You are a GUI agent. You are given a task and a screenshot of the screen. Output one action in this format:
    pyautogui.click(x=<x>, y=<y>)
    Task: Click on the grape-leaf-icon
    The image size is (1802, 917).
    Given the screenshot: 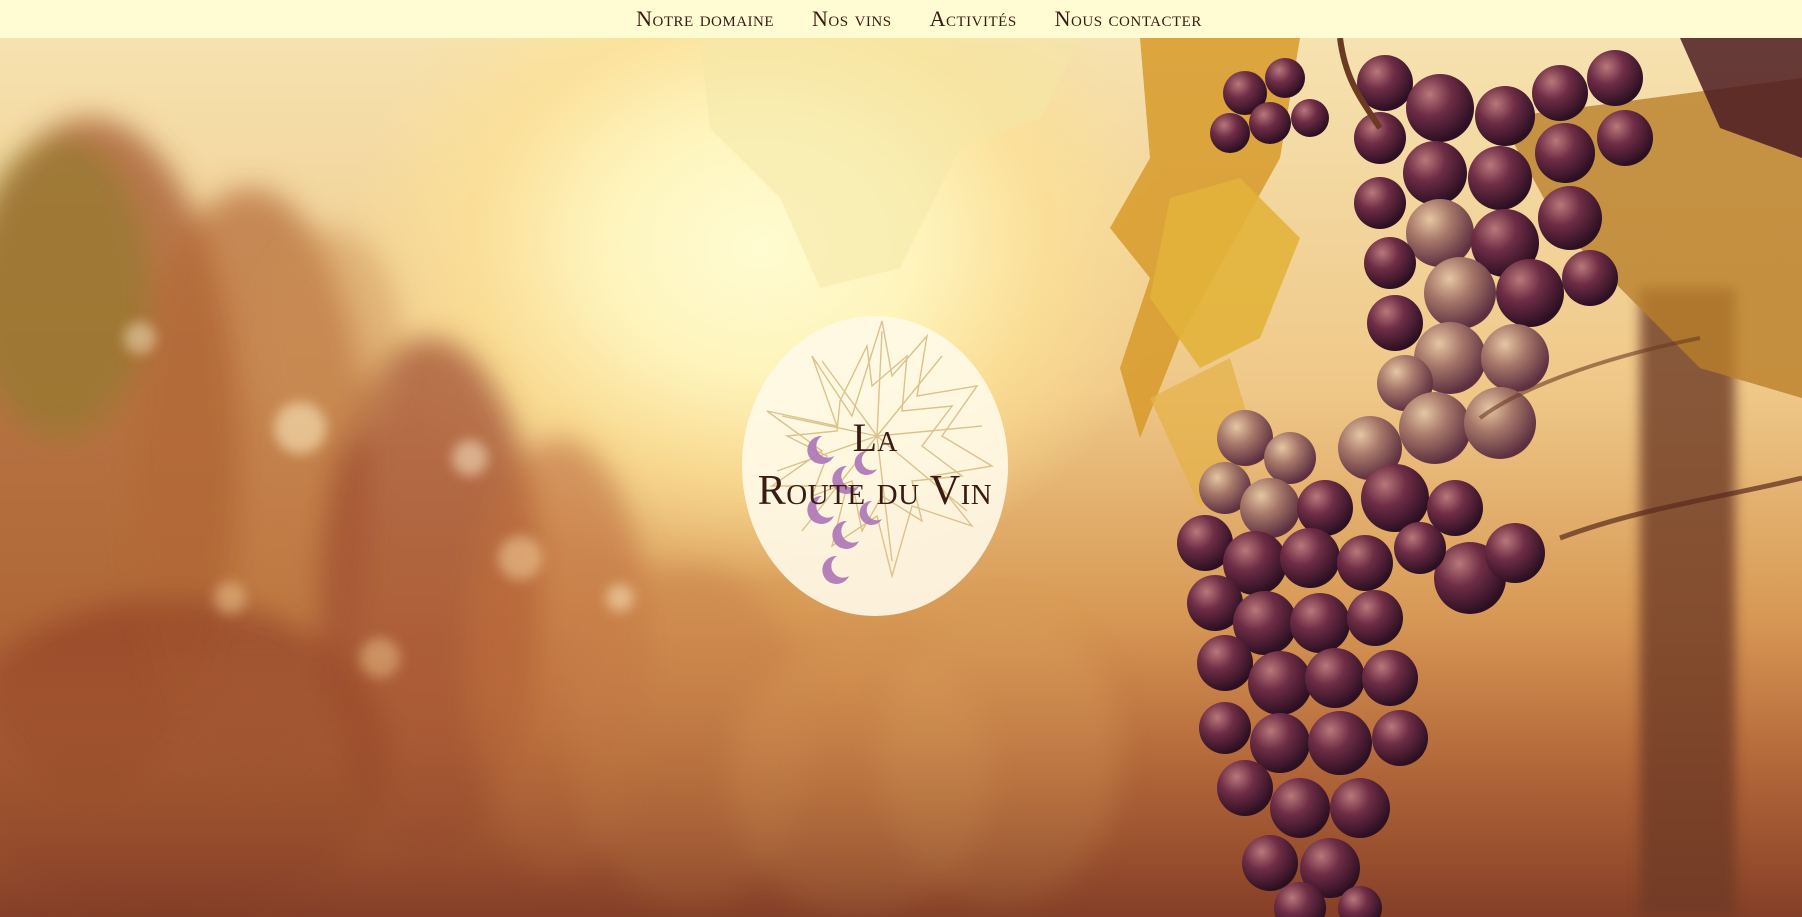 What is the action you would take?
    pyautogui.click(x=880, y=452)
    